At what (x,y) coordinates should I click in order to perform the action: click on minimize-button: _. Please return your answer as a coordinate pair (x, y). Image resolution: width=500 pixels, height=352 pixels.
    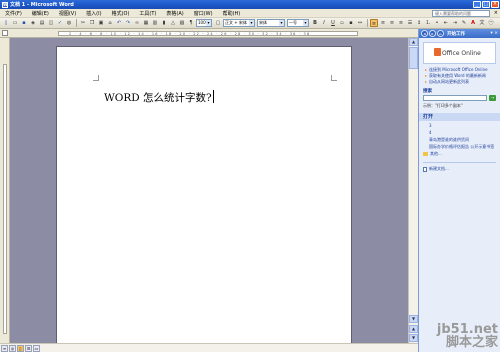
    Looking at the image, I should click on (477, 4).